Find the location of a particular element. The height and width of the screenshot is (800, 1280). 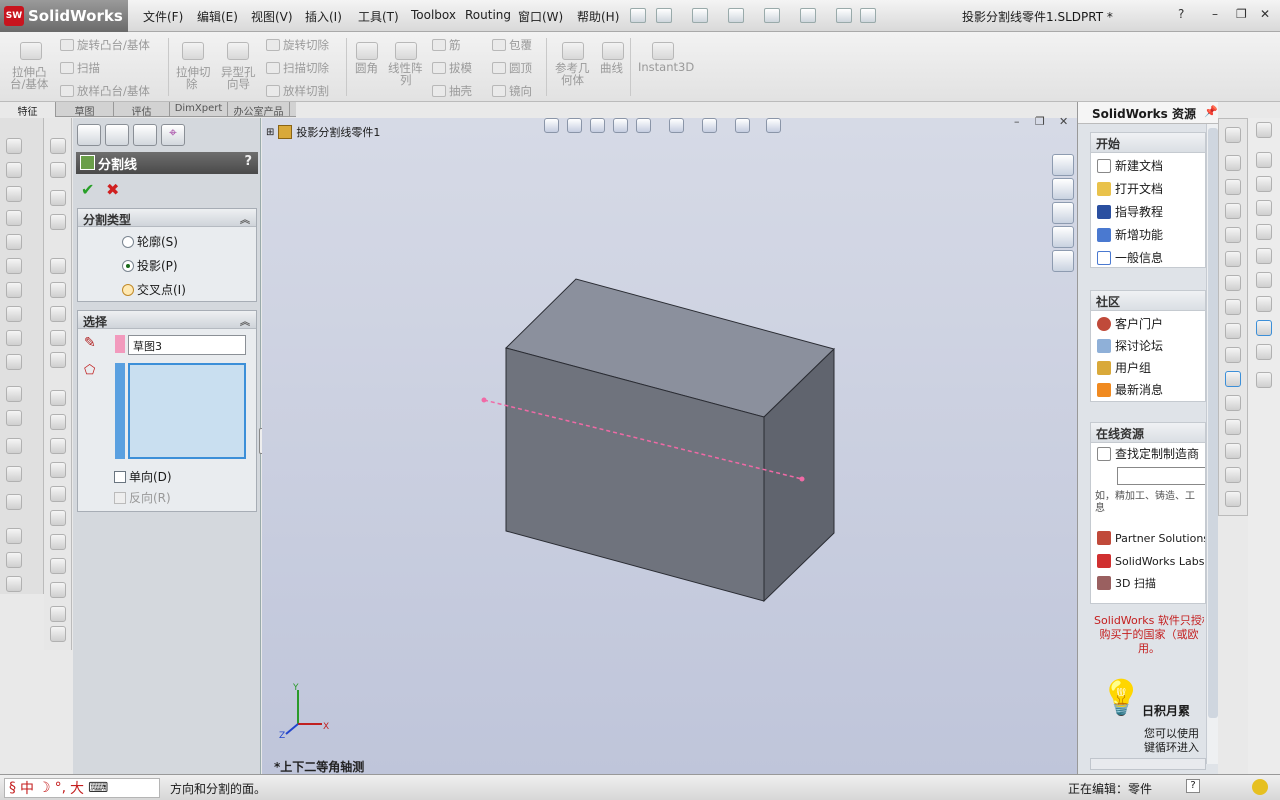

shadows-icon is located at coordinates (1233, 427).